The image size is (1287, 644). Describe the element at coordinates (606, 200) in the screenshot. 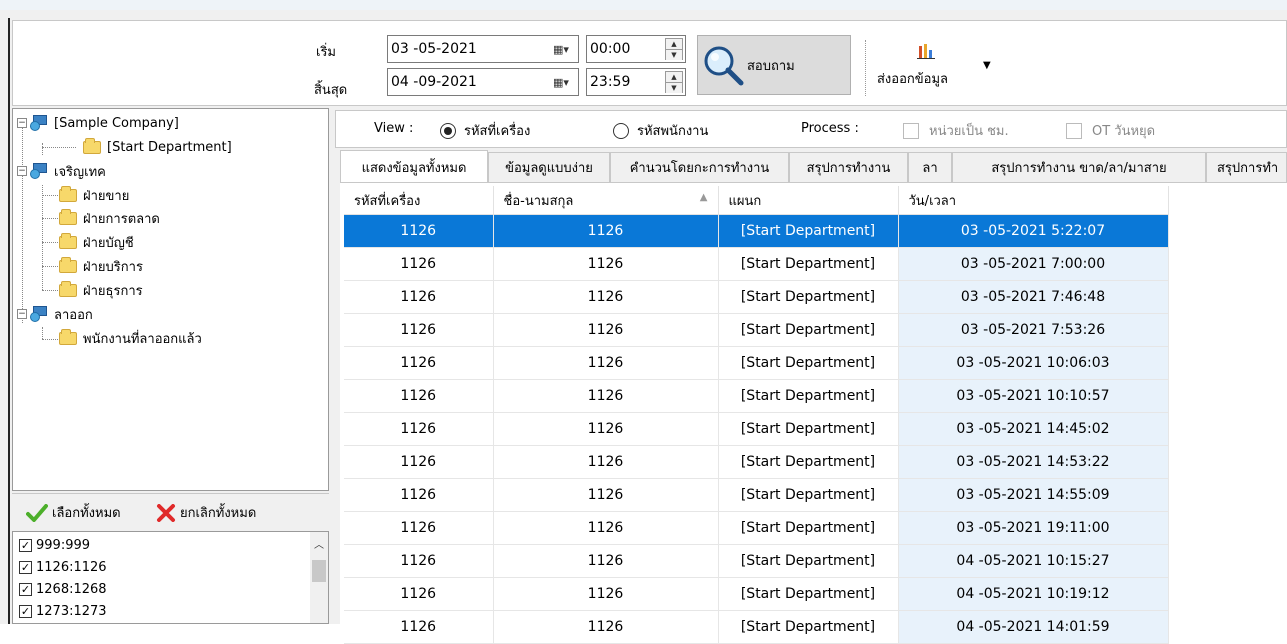

I see `column-header: ชื่อ-นามสกุล ▲` at that location.